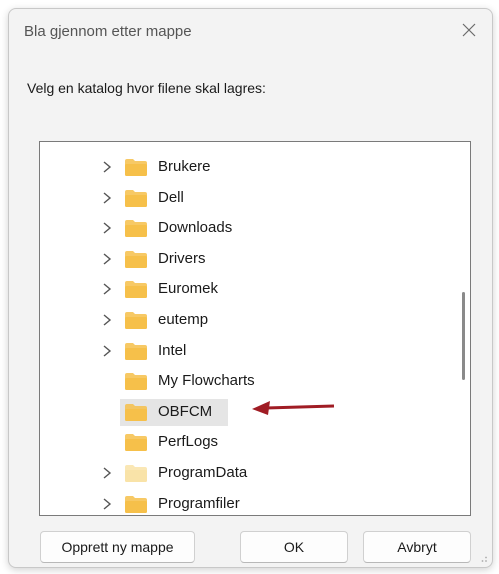 The image size is (499, 574). Describe the element at coordinates (293, 408) in the screenshot. I see `annotation-arrow-icon` at that location.